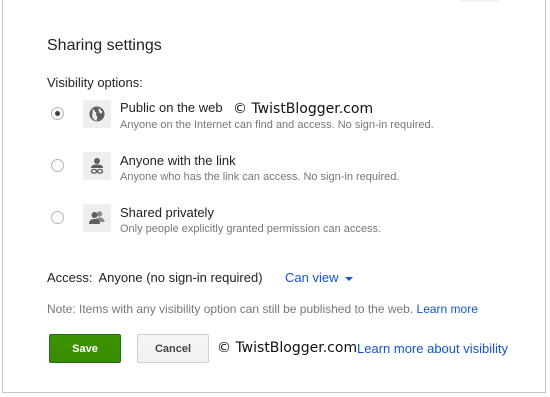 This screenshot has width=550, height=397. What do you see at coordinates (104, 45) in the screenshot?
I see `dialog-title: Sharing settings` at bounding box center [104, 45].